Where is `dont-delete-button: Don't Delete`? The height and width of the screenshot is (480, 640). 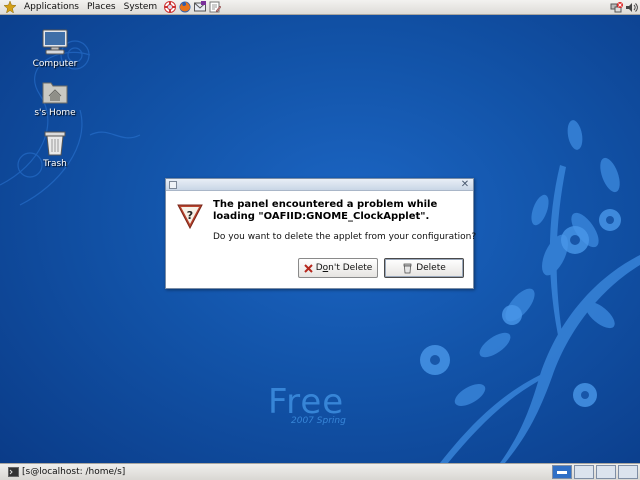
dont-delete-button: Don't Delete is located at coordinates (338, 268).